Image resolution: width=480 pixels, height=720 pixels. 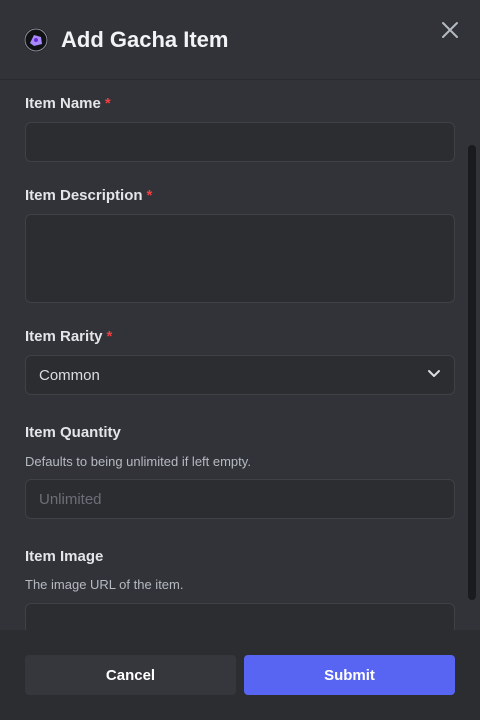 What do you see at coordinates (64, 556) in the screenshot?
I see `item-image-label: Item Image` at bounding box center [64, 556].